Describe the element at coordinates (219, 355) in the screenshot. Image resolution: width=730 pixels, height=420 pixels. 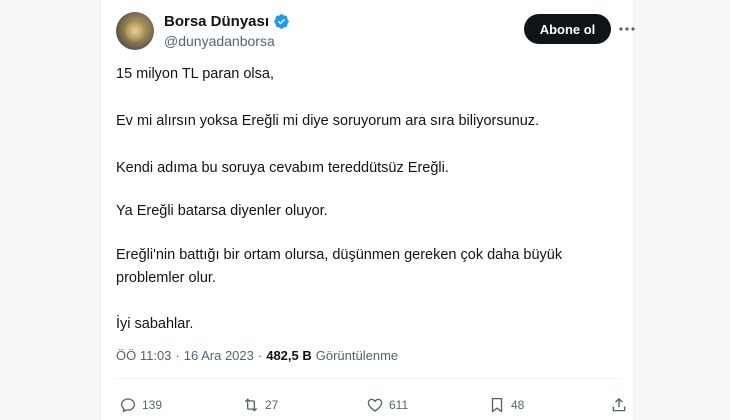
I see `tweet-date: 16 Ara 2023` at that location.